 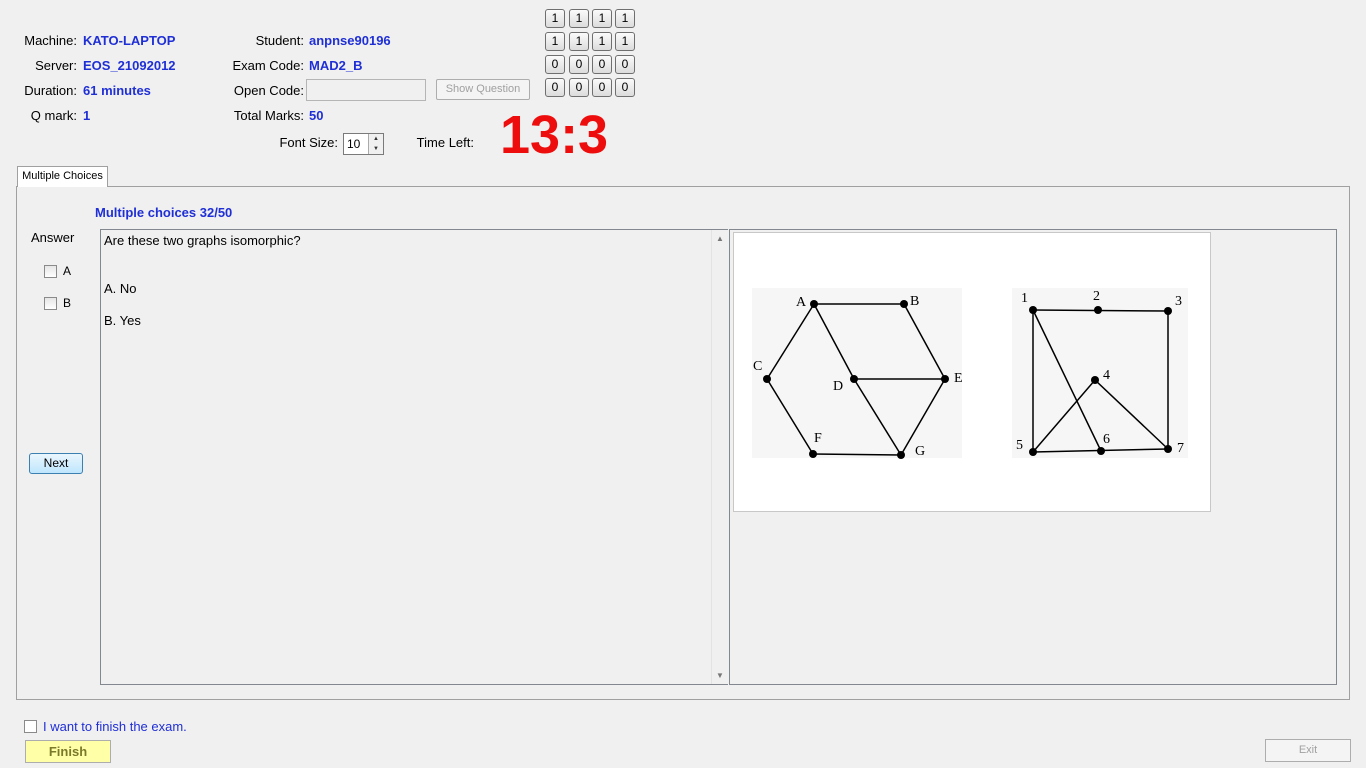 What do you see at coordinates (1308, 750) in the screenshot?
I see `exit-button: Exit` at bounding box center [1308, 750].